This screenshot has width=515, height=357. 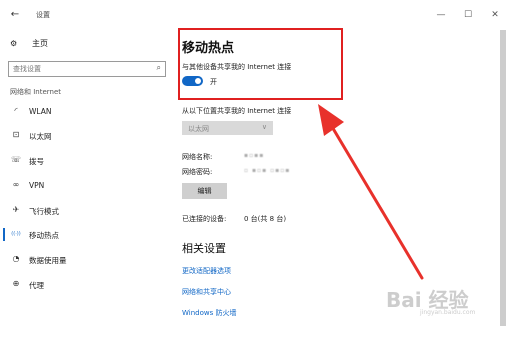 I want to click on annotation-arrow, so click(x=371, y=192).